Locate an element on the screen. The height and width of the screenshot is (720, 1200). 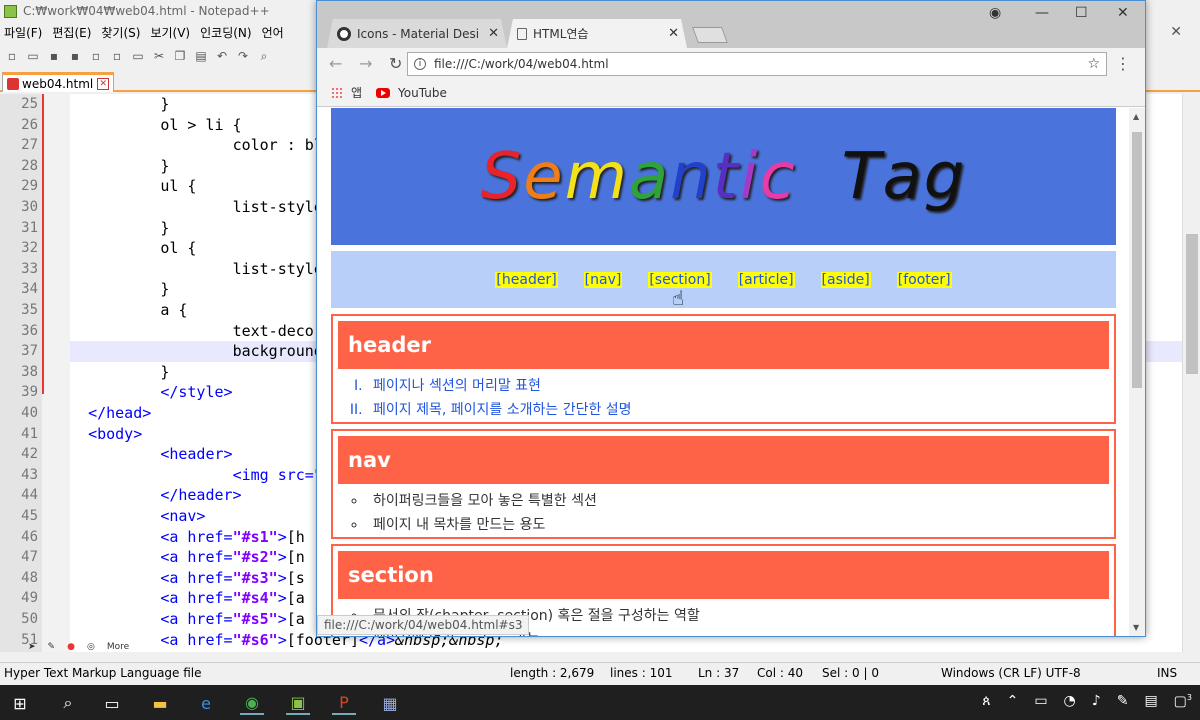
tab-html-practice: HTML연습 ✕ is located at coordinates (597, 33).